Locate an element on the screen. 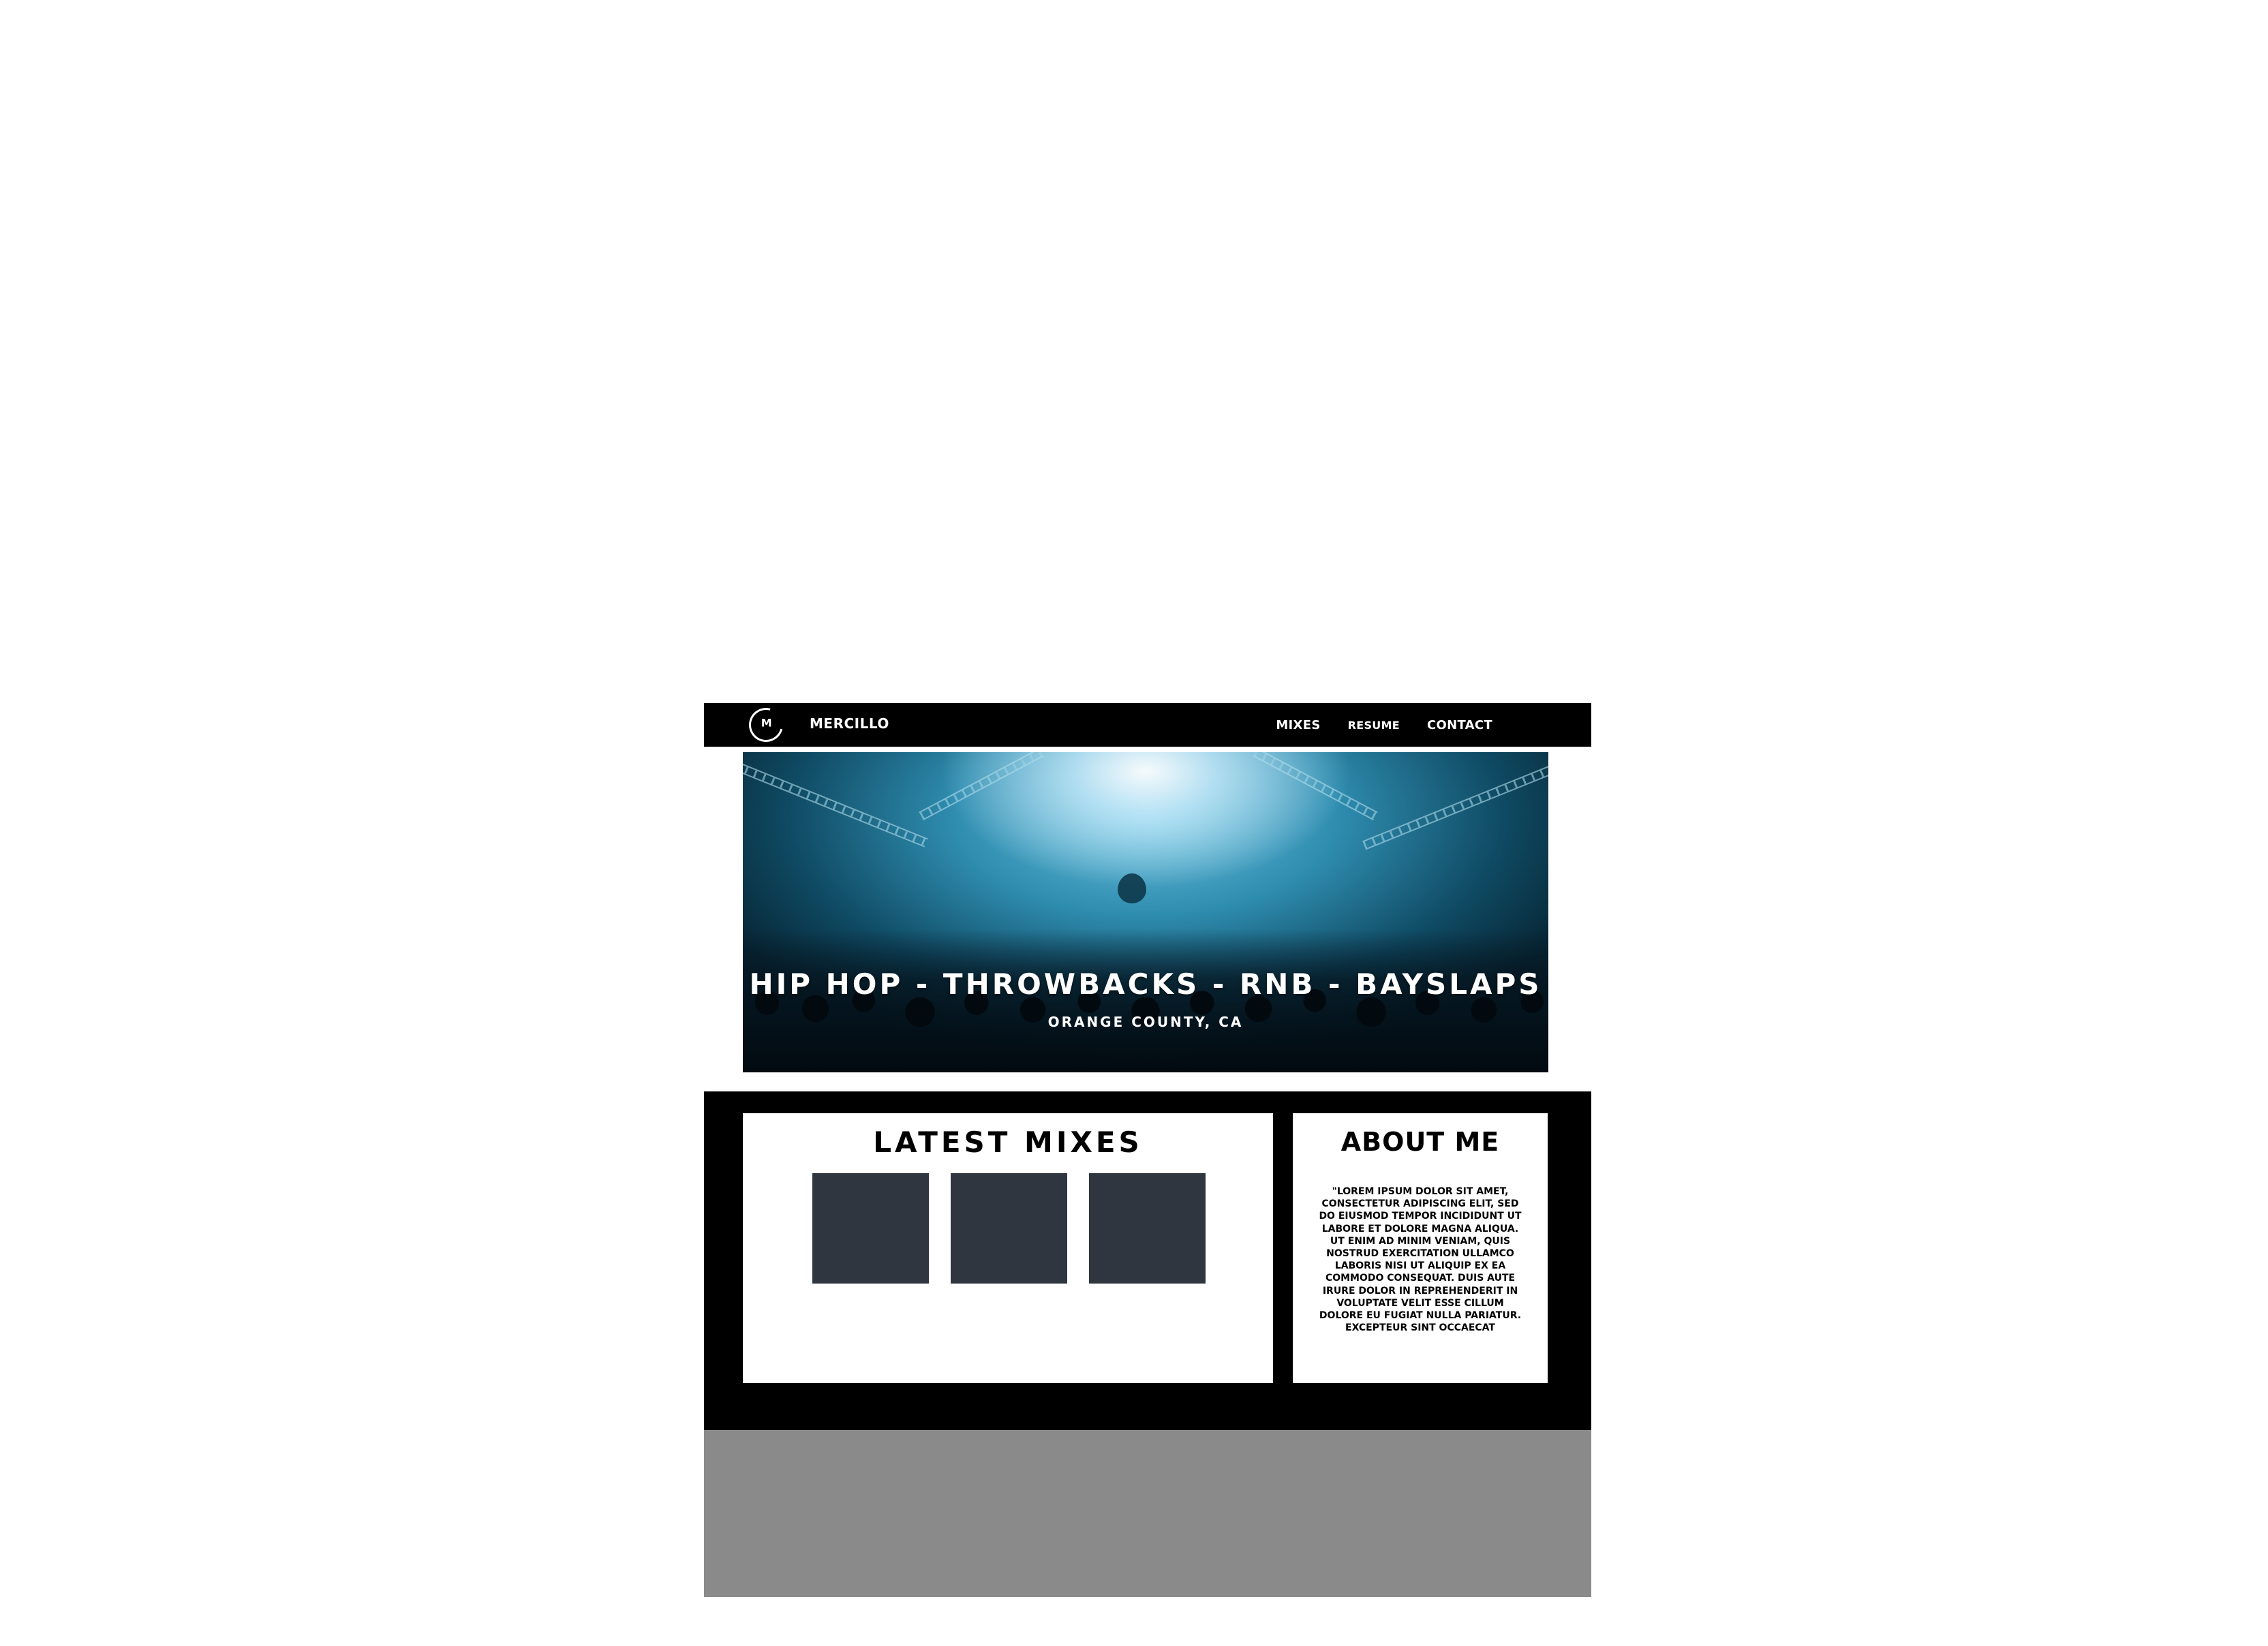  logo-icon: M is located at coordinates (766, 725).